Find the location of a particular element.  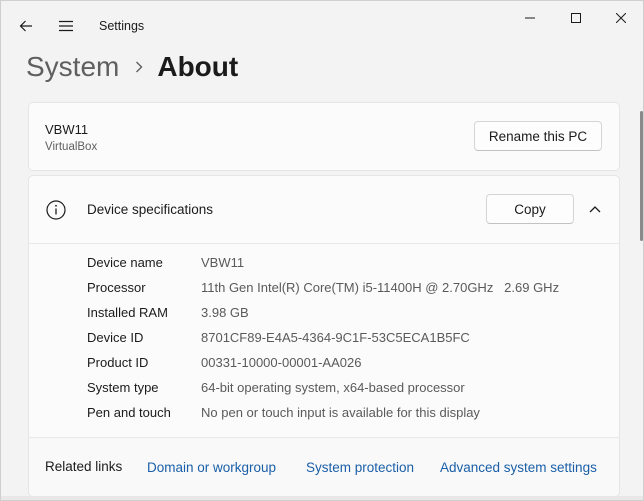

pc-name-card: VBW11 VirtualBox Rename this PC is located at coordinates (324, 136).